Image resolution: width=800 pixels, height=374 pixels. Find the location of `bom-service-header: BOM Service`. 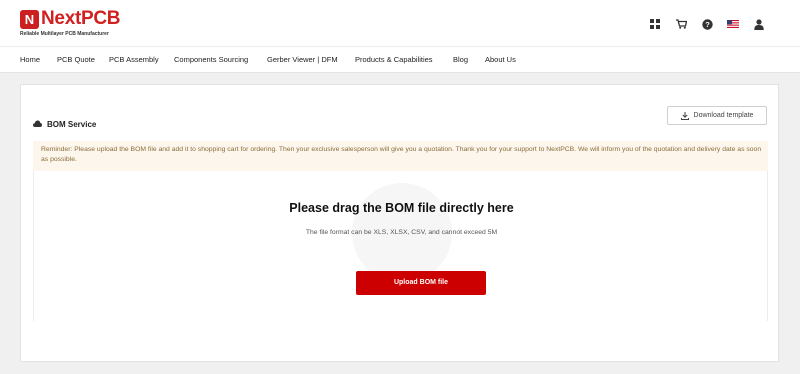

bom-service-header: BOM Service is located at coordinates (64, 124).